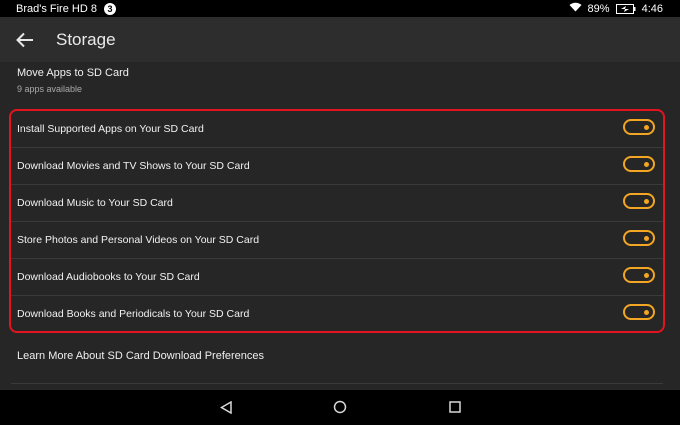 The image size is (680, 425). I want to click on setting-row-music: Download Music to Your SD Card, so click(339, 202).